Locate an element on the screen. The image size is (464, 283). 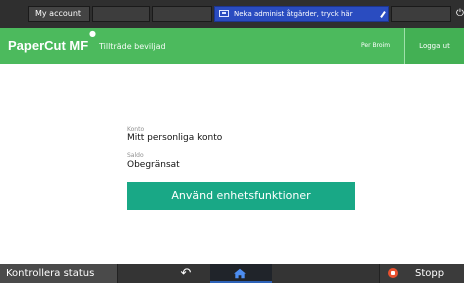
papercut-logo: PaperCut MF is located at coordinates (48, 45).